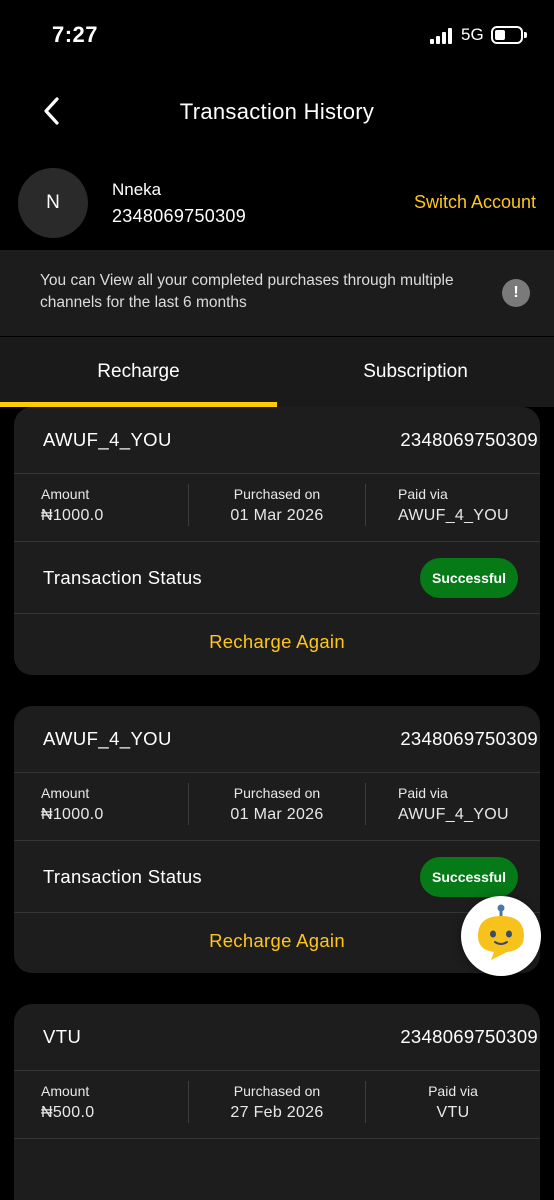 This screenshot has height=1200, width=554. I want to click on tab-subscription: Subscription, so click(415, 372).